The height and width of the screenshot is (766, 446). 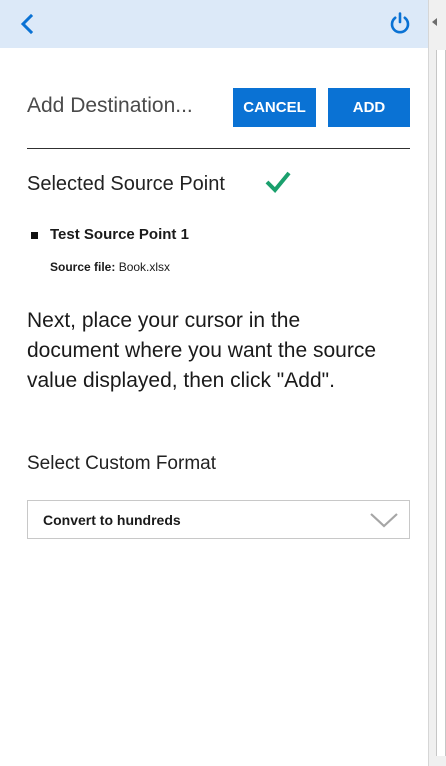 I want to click on header-divider, so click(x=218, y=148).